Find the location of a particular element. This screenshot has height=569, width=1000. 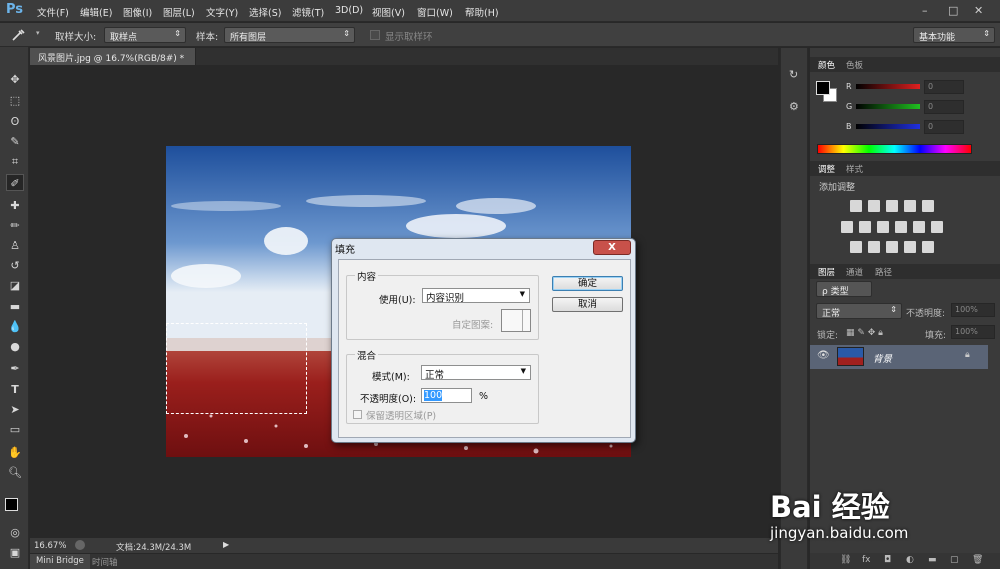

gradient-map-icon is located at coordinates (910, 247).